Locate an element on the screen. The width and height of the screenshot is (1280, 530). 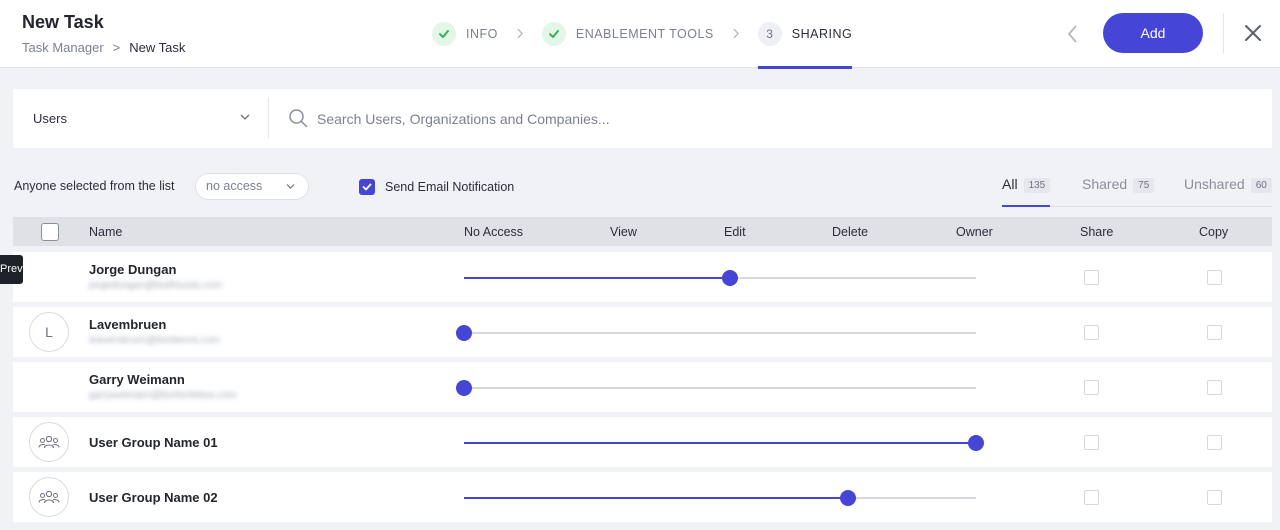
page-title: New Task is located at coordinates (63, 22).